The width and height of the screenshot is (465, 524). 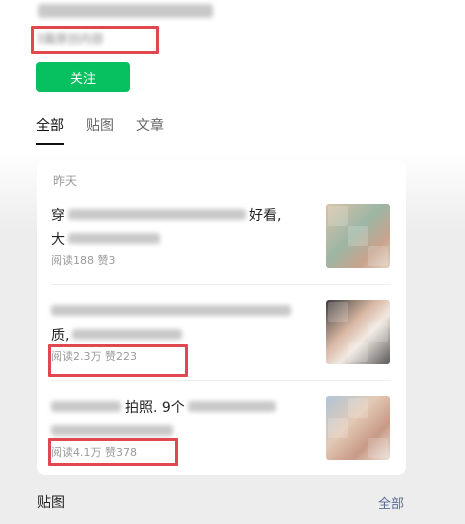 I want to click on tab-posts: 贴图, so click(x=100, y=130).